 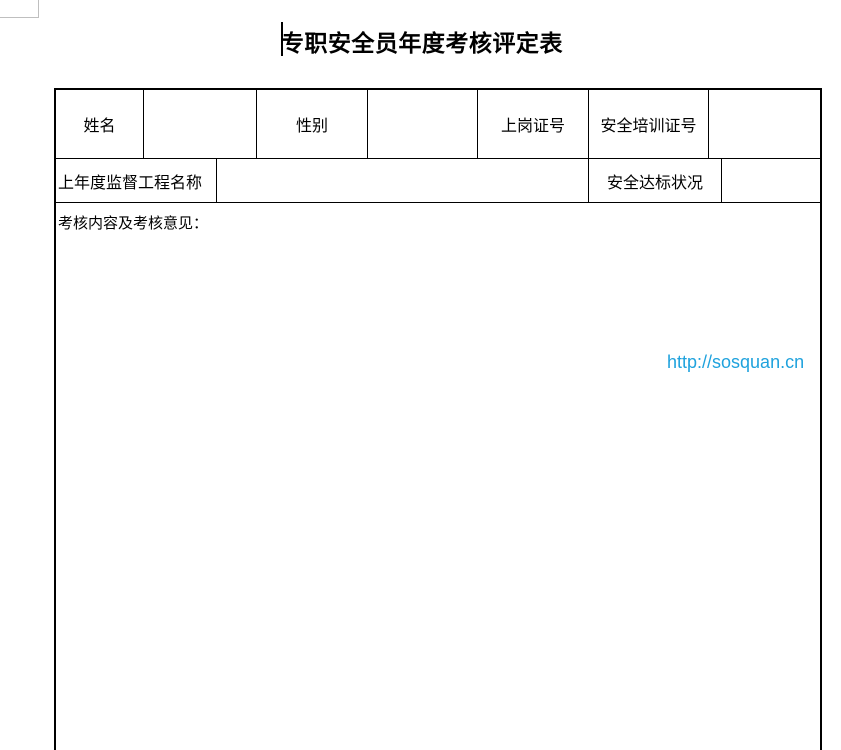 I want to click on name-label: 姓名, so click(x=99, y=125).